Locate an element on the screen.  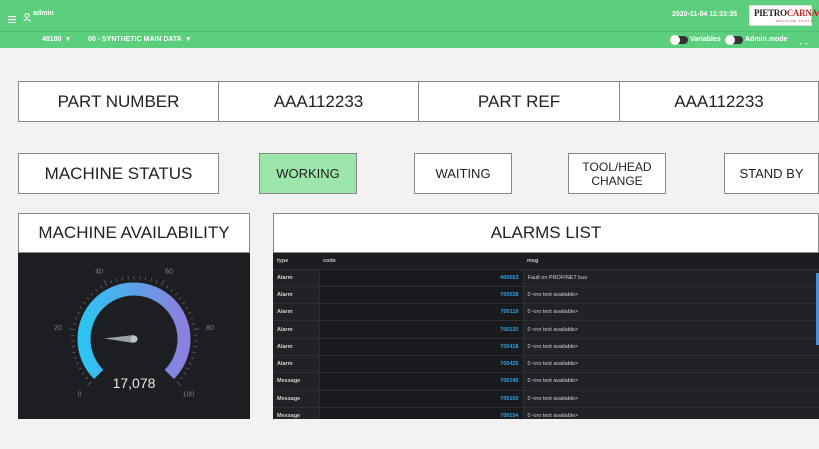
cell-code: 700028 is located at coordinates (420, 294).